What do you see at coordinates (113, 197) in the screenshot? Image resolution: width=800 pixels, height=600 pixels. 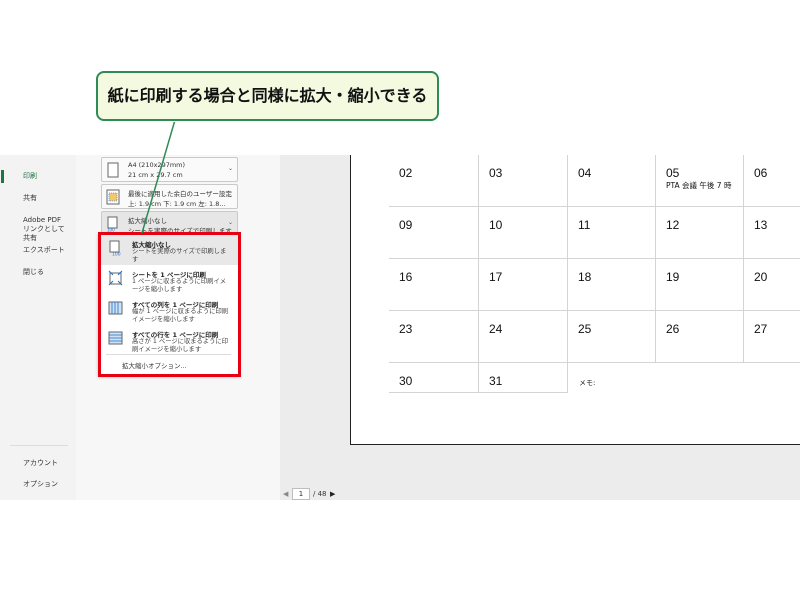 I see `margins-icon` at bounding box center [113, 197].